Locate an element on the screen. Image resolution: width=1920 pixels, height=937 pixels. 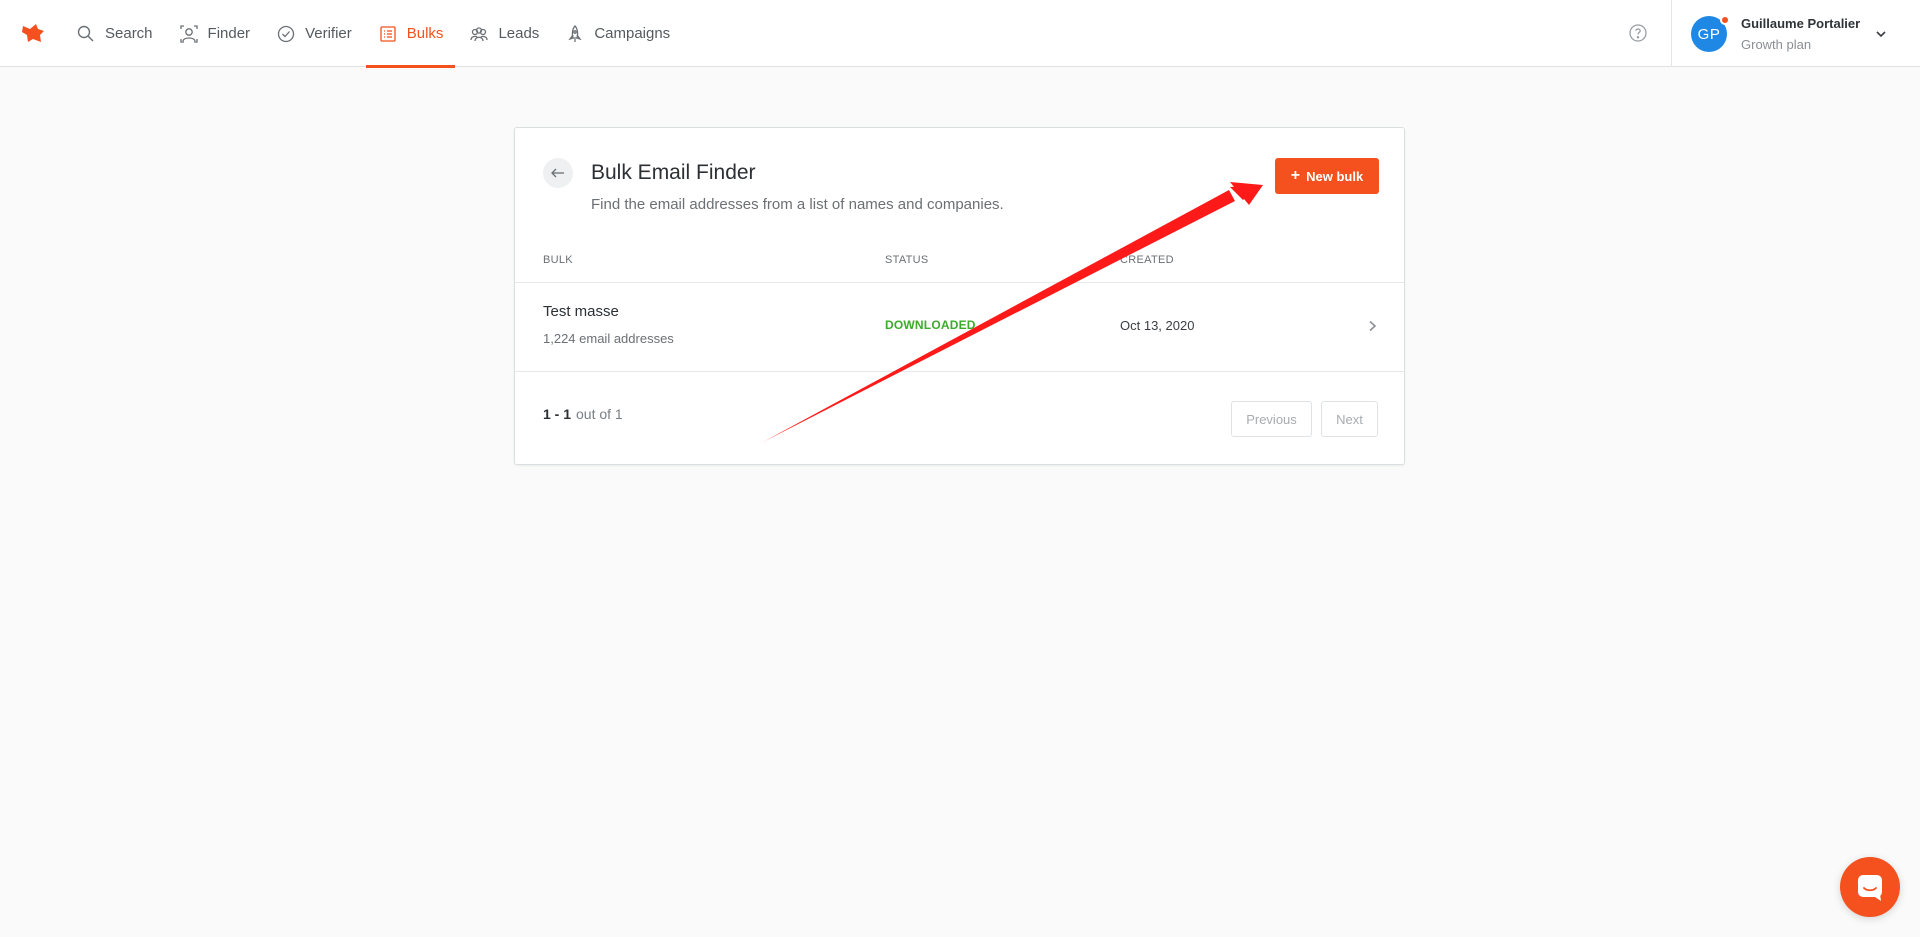
verifier-icon is located at coordinates (286, 33).